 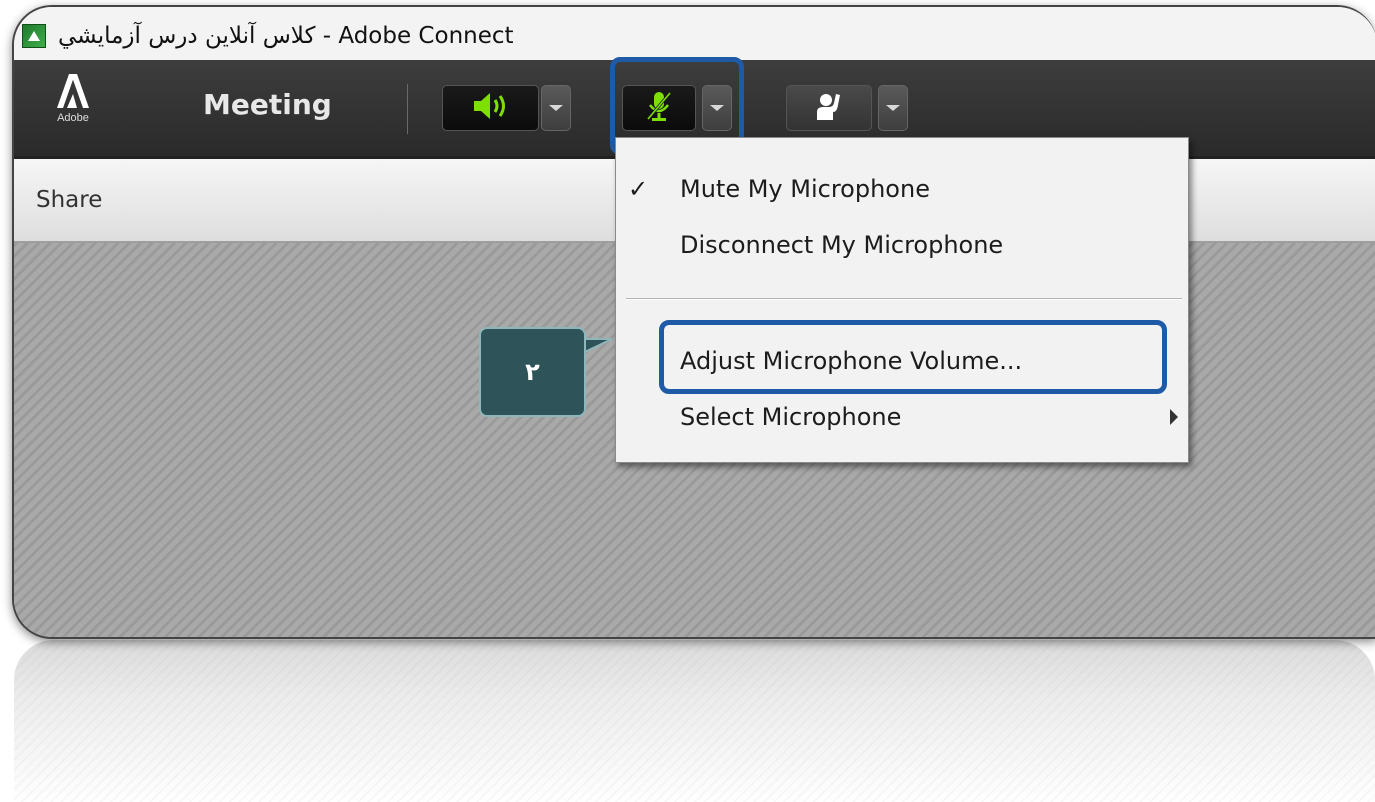 What do you see at coordinates (69, 200) in the screenshot?
I see `pod-title: Share` at bounding box center [69, 200].